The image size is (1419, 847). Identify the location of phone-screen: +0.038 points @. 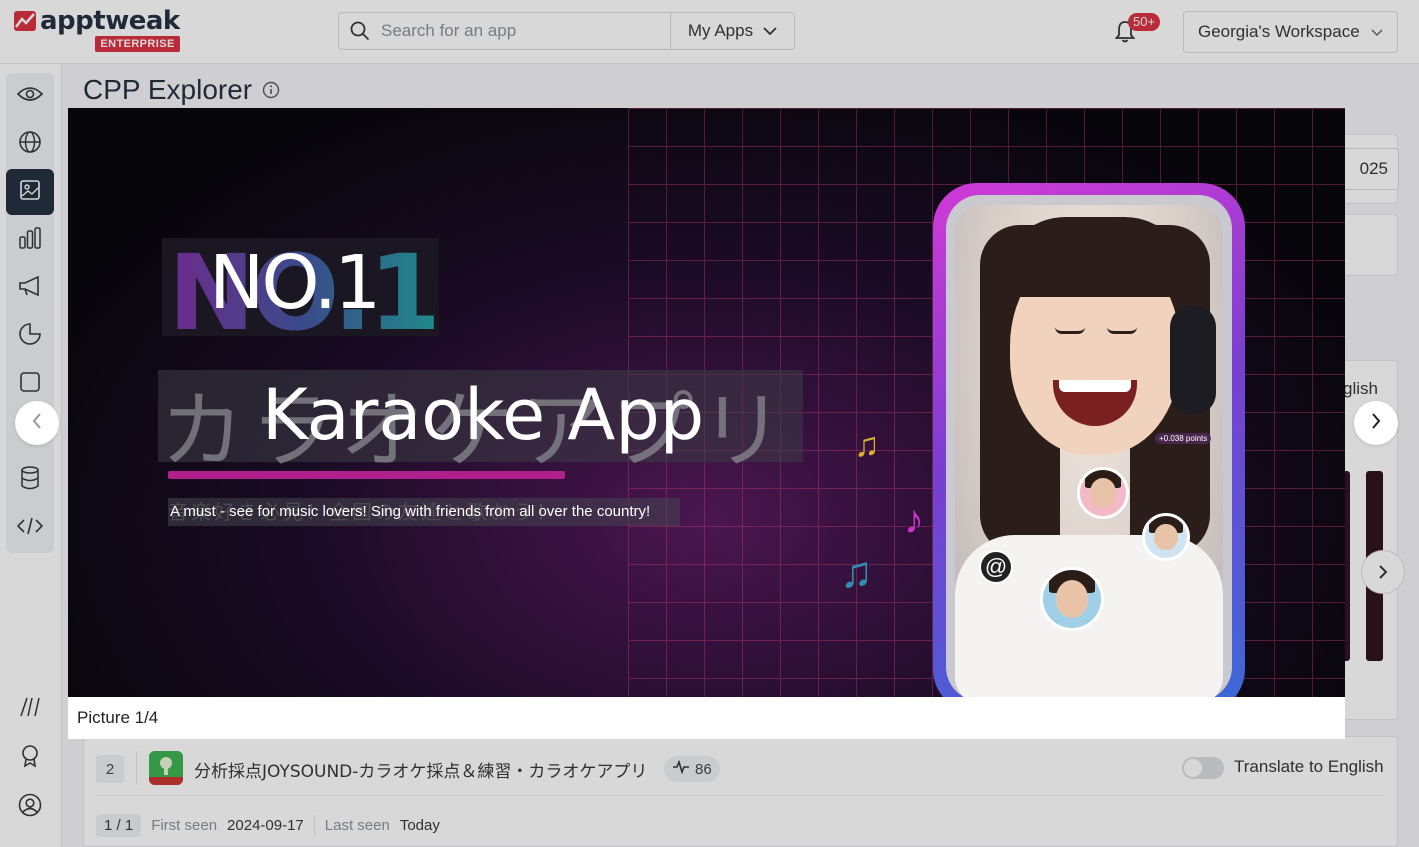
(1089, 451).